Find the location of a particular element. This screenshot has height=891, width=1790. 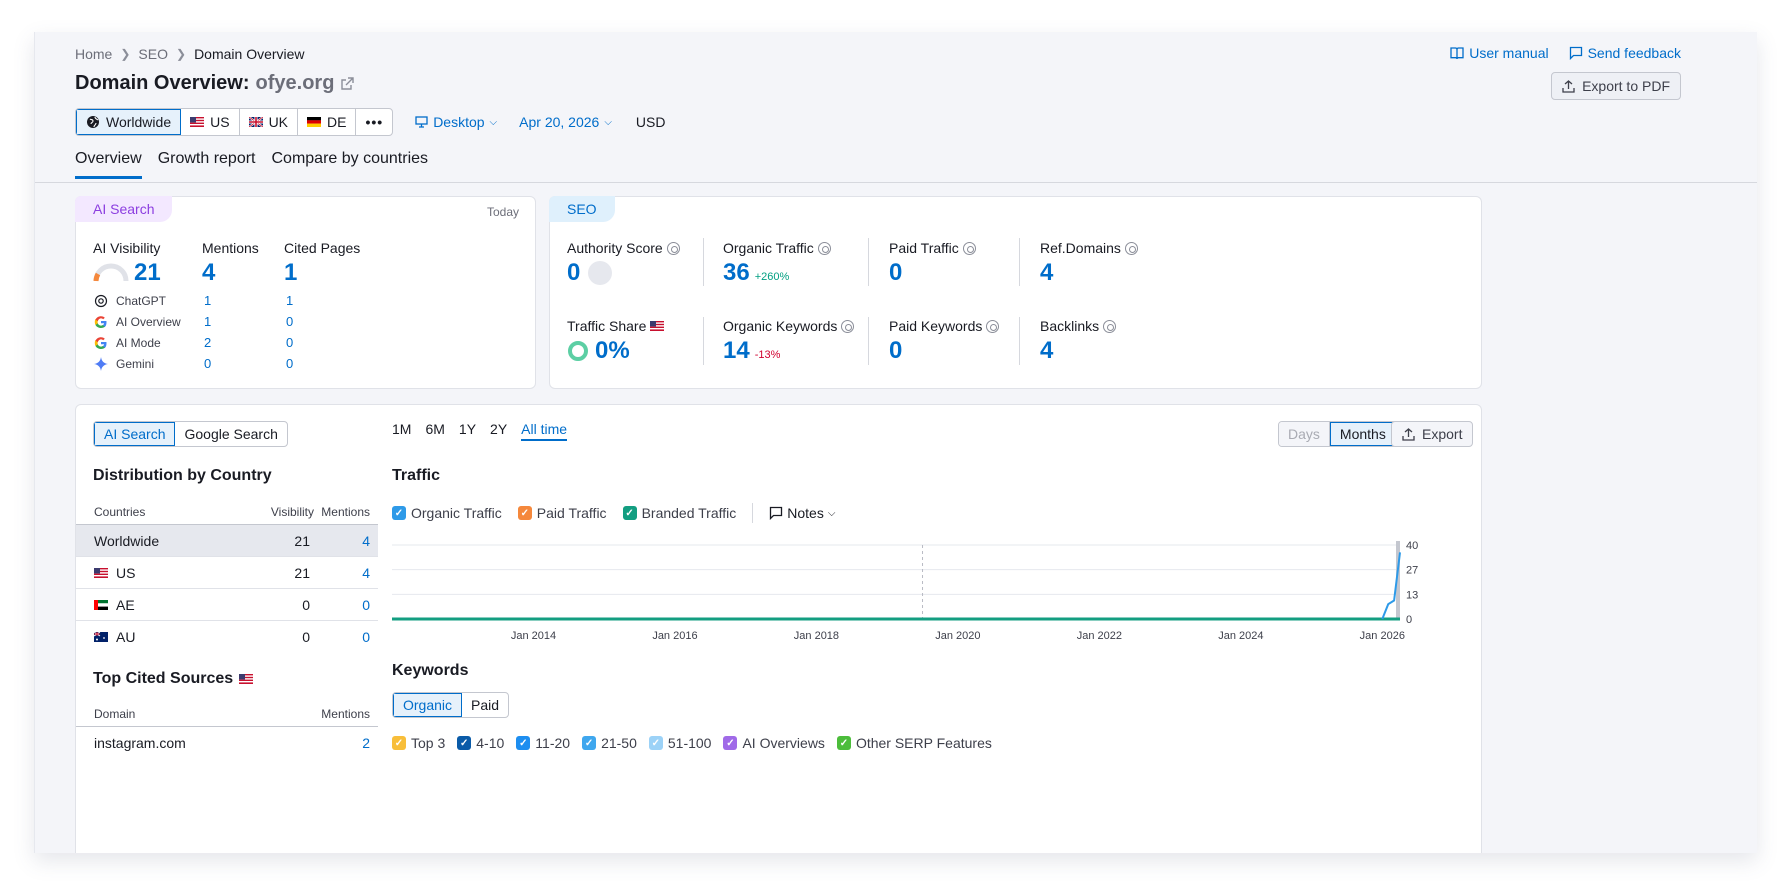

x-tick-label: Jan 2014 is located at coordinates (533, 636).